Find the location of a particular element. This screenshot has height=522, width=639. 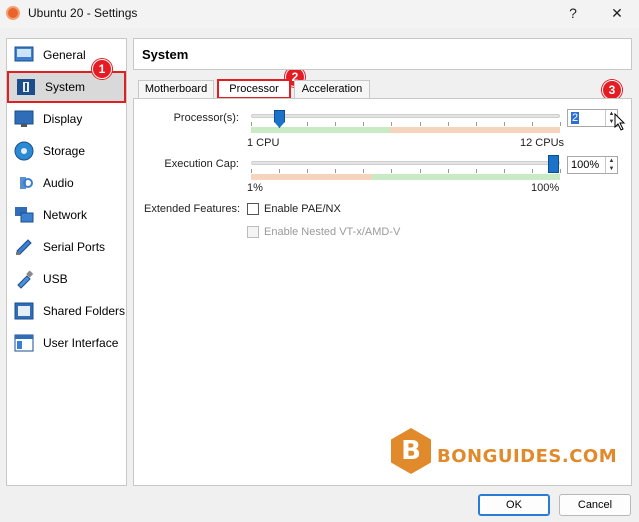

storage-icon is located at coordinates (24, 151).